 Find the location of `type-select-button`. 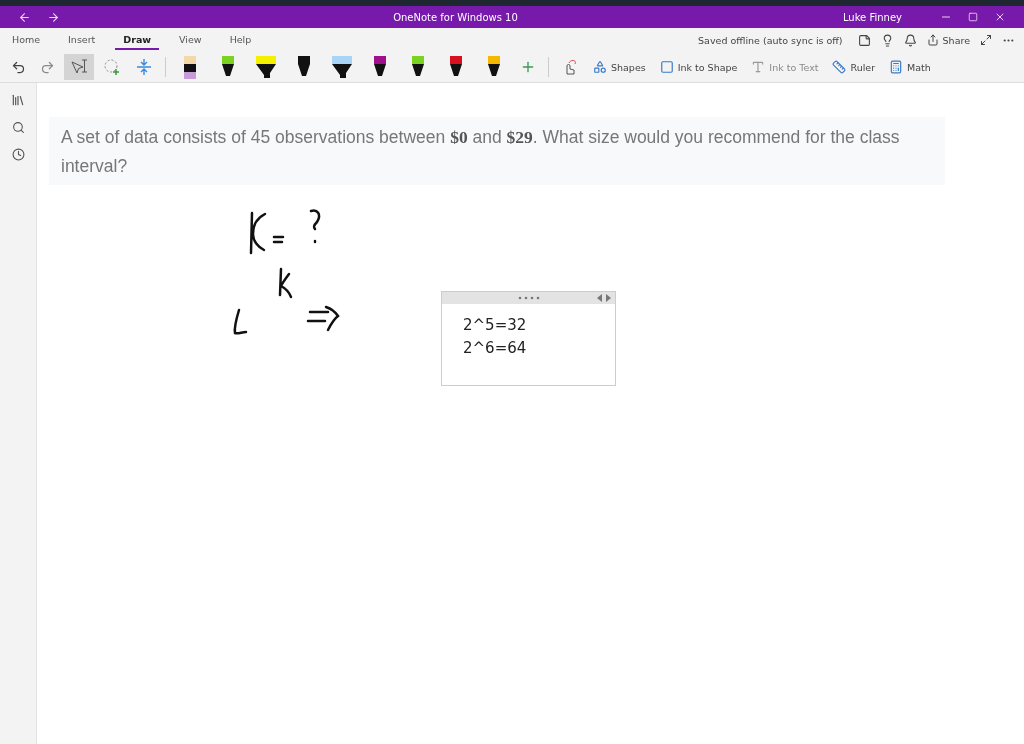

type-select-button is located at coordinates (79, 67).